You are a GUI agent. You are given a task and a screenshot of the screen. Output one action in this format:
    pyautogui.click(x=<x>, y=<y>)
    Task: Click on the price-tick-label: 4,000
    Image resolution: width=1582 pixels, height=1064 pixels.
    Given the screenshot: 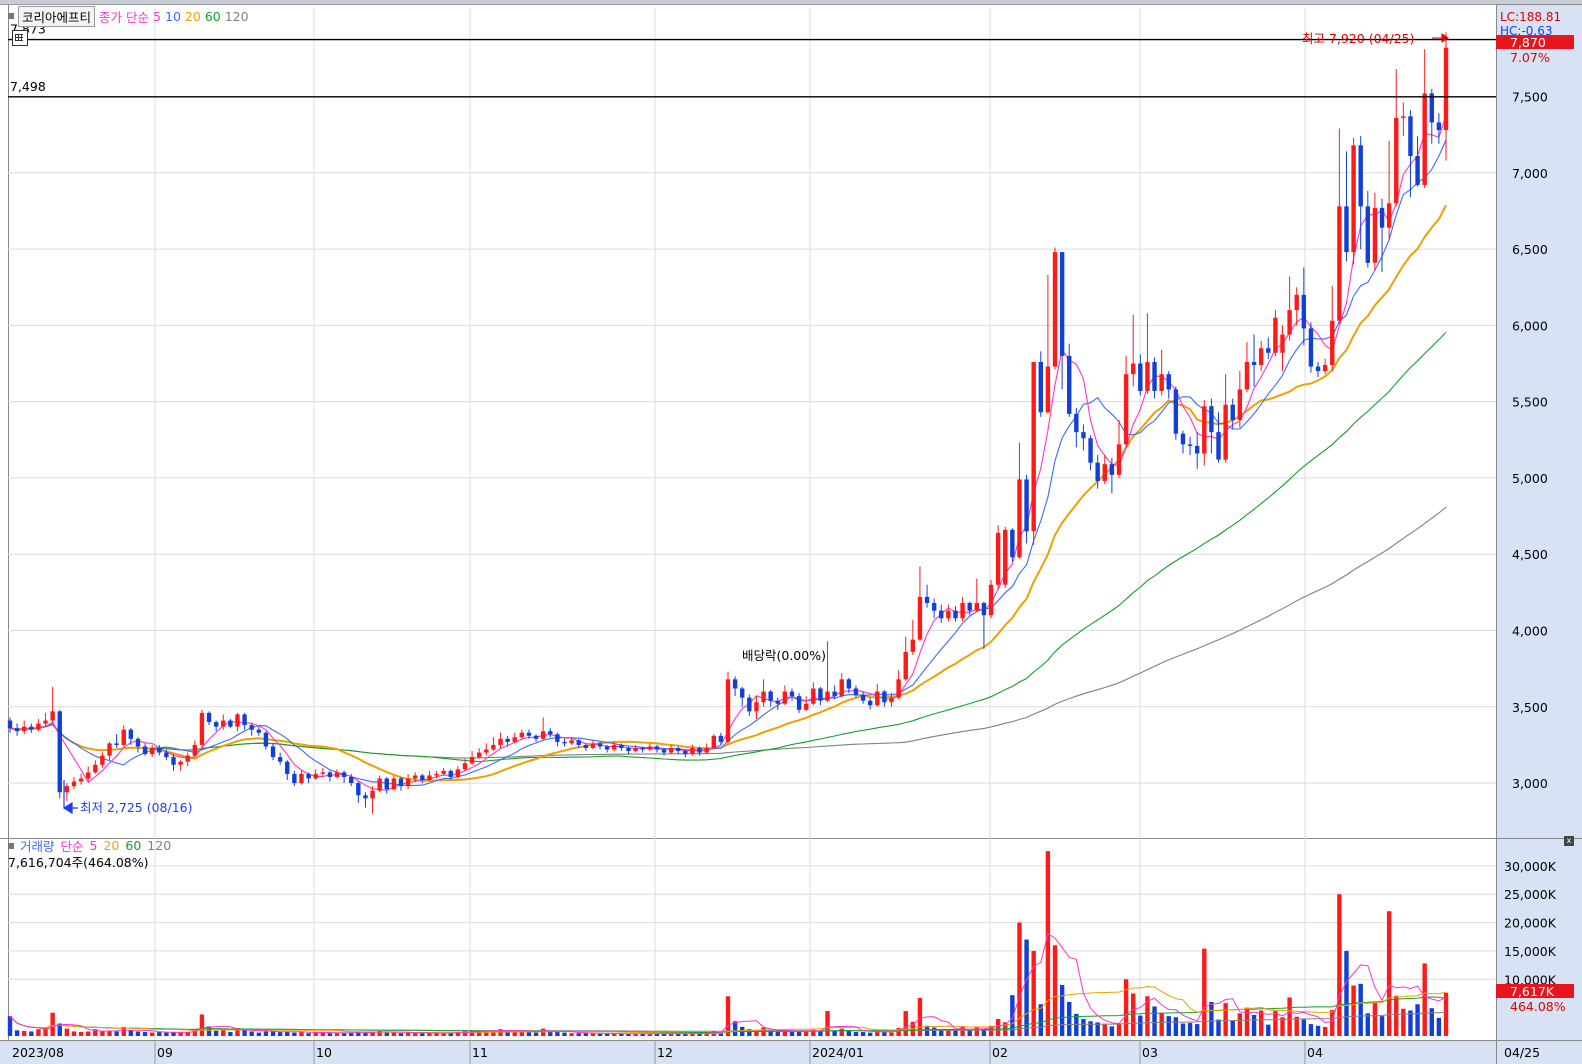 What is the action you would take?
    pyautogui.click(x=1530, y=631)
    